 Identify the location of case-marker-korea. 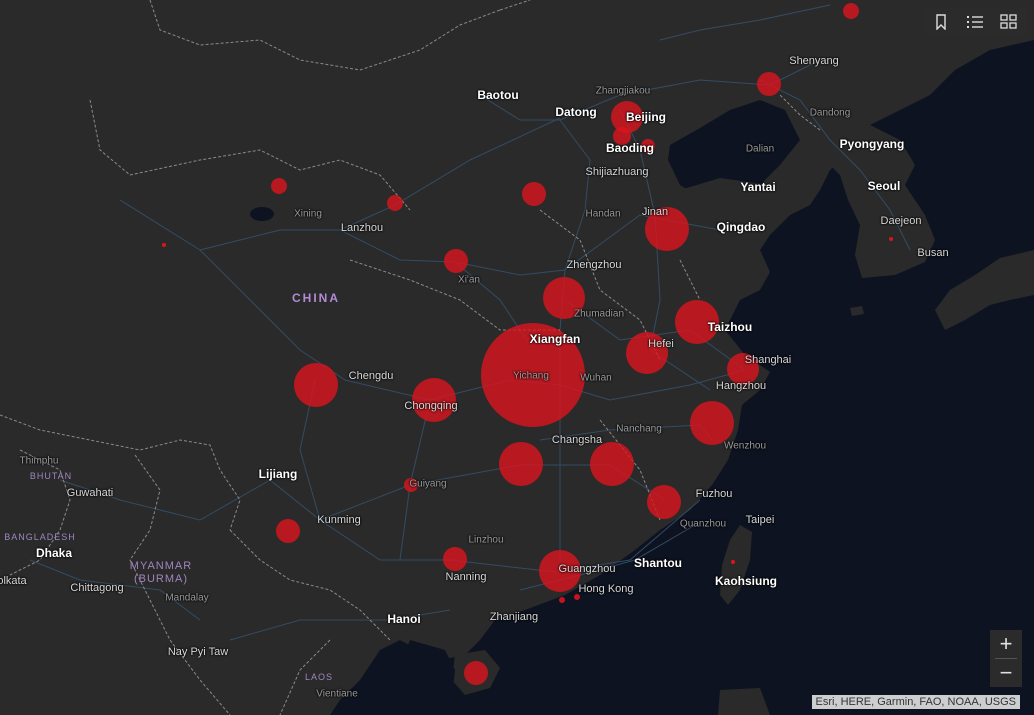
(891, 239).